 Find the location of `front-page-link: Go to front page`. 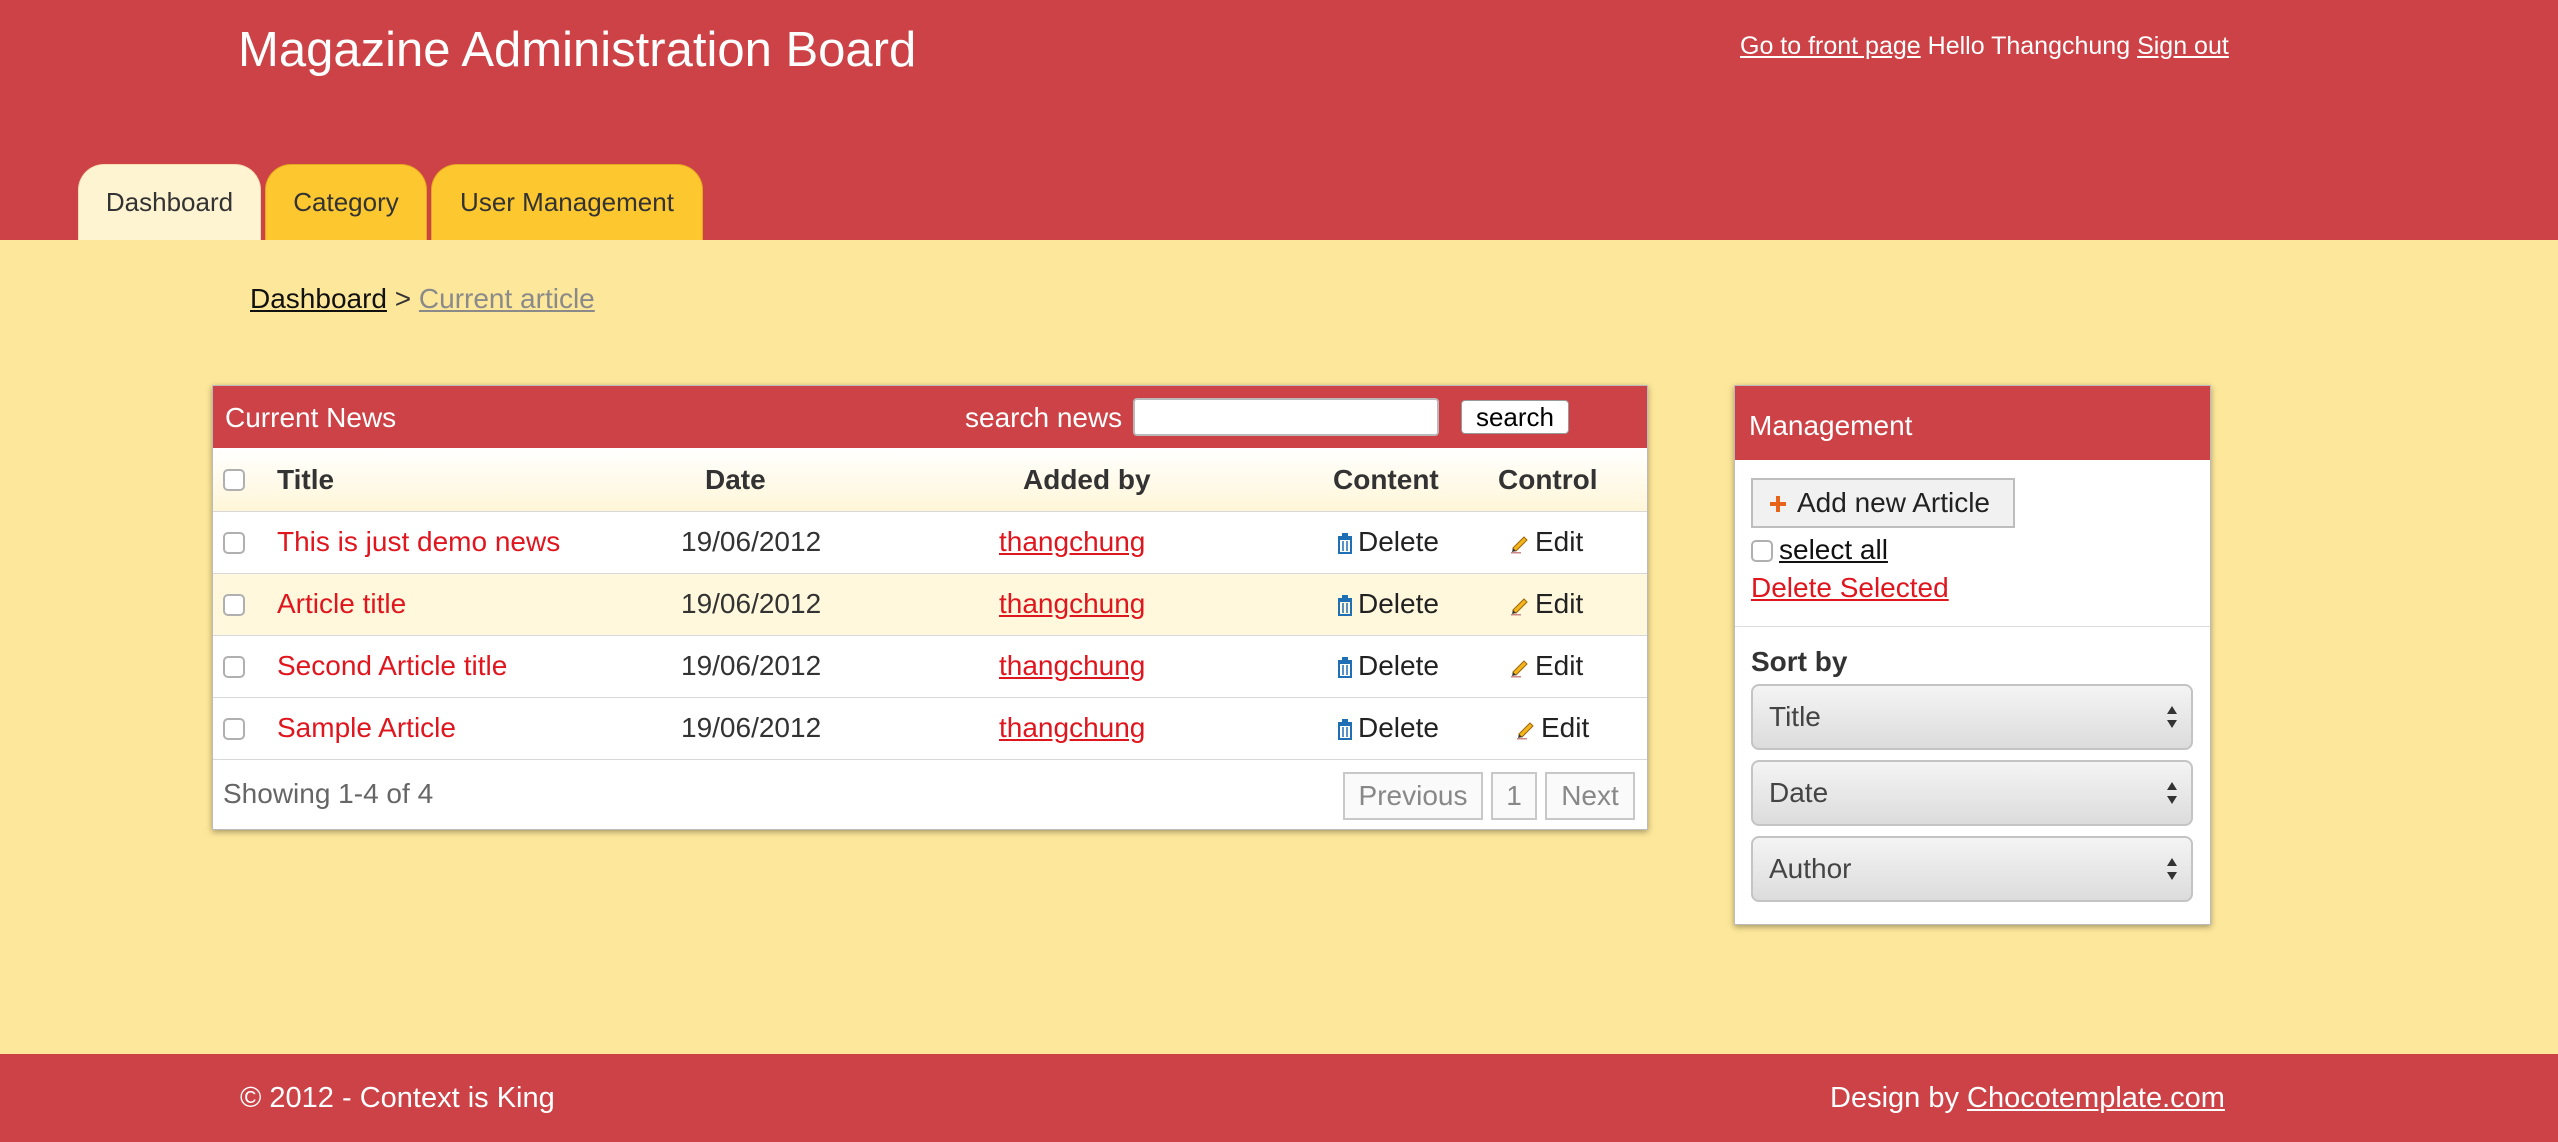

front-page-link: Go to front page is located at coordinates (1830, 46).